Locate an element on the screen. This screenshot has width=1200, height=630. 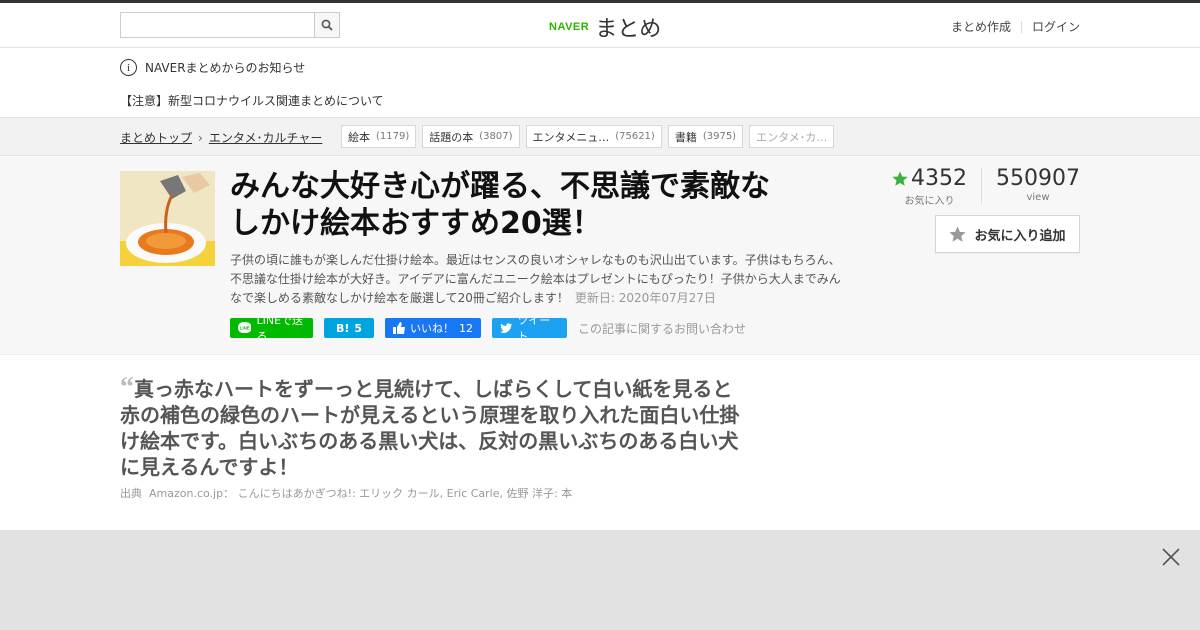
hatena-bookmark-button: B! 5 is located at coordinates (349, 328).